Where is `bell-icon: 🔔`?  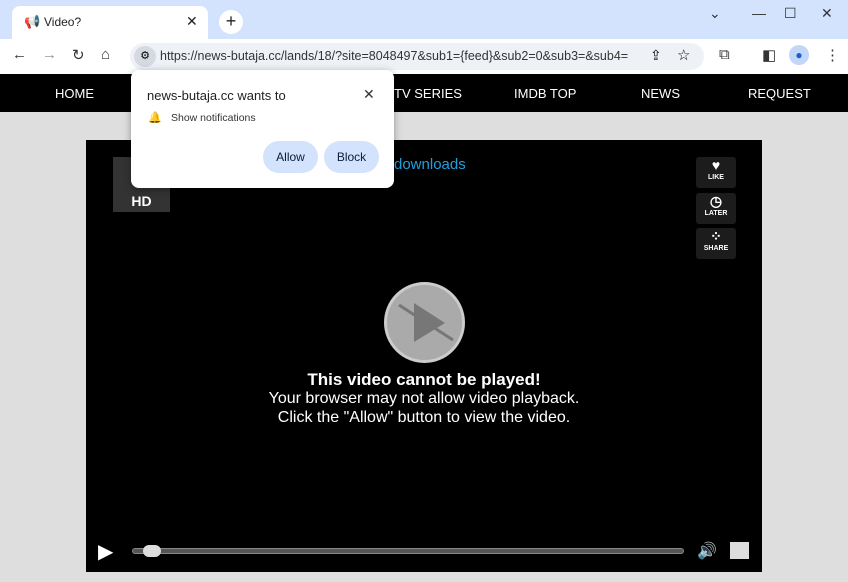
bell-icon: 🔔 is located at coordinates (155, 118).